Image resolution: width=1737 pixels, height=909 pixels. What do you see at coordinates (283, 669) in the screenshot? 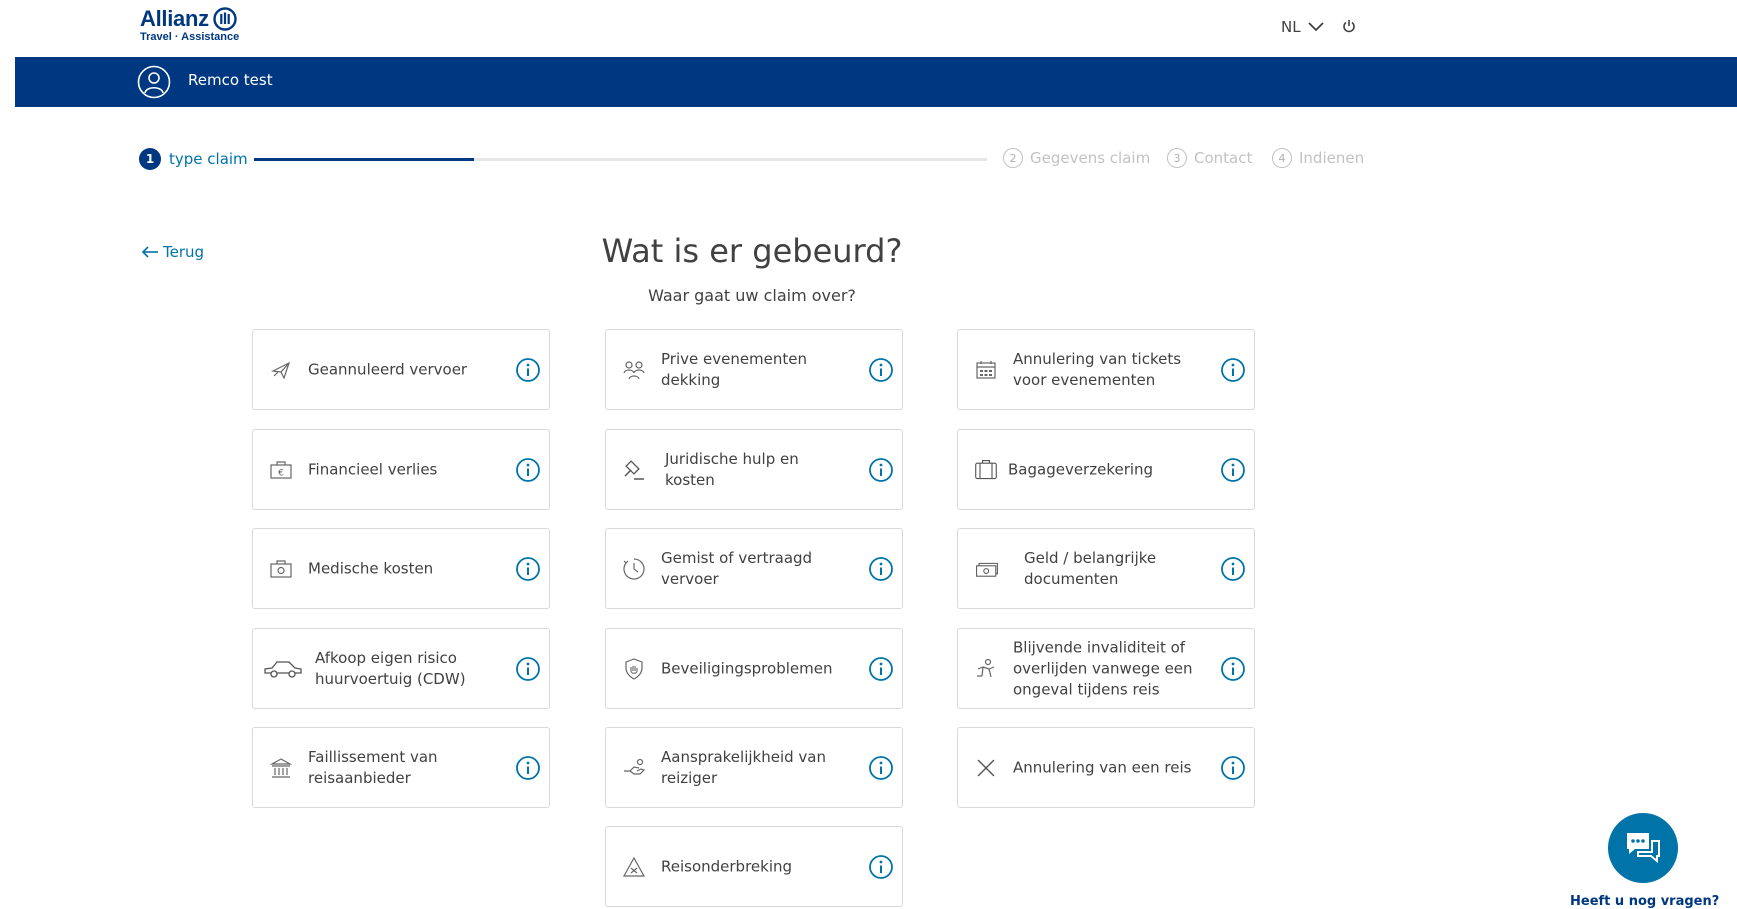
I see `car-icon` at bounding box center [283, 669].